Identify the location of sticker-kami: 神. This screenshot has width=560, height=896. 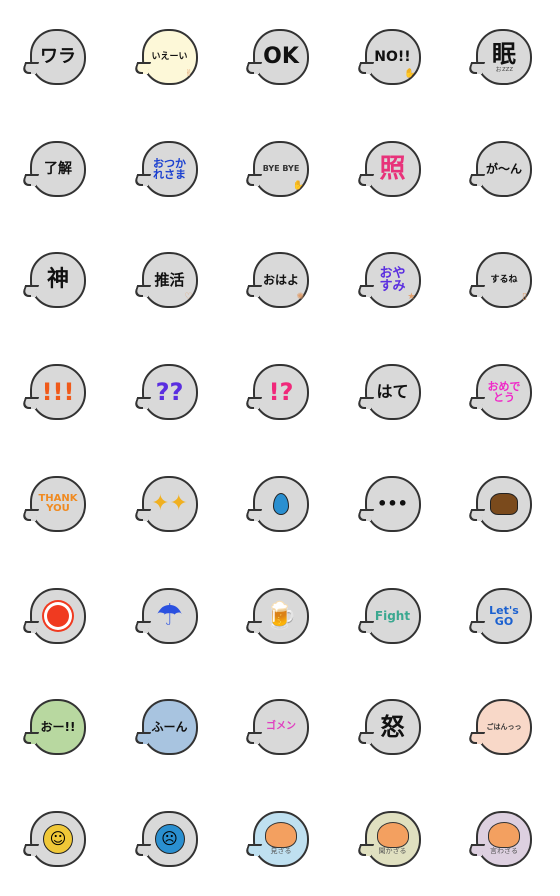
(58, 281).